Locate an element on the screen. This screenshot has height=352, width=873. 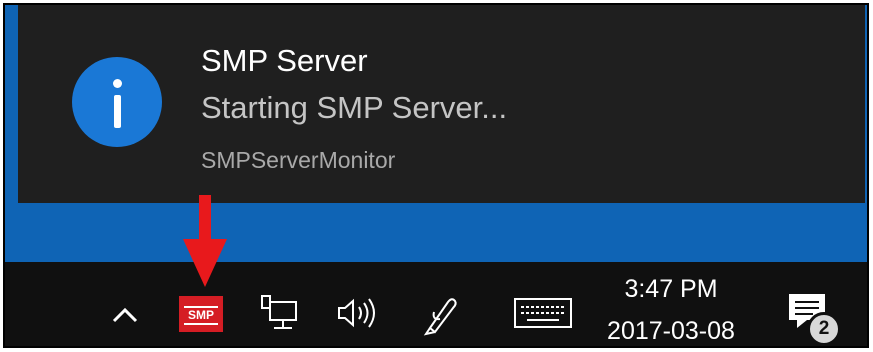
info-icon is located at coordinates (117, 102).